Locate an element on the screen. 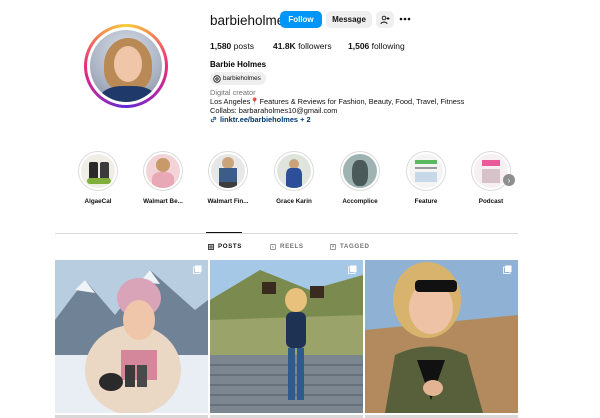 This screenshot has width=600, height=418. avatar-face is located at coordinates (128, 64).